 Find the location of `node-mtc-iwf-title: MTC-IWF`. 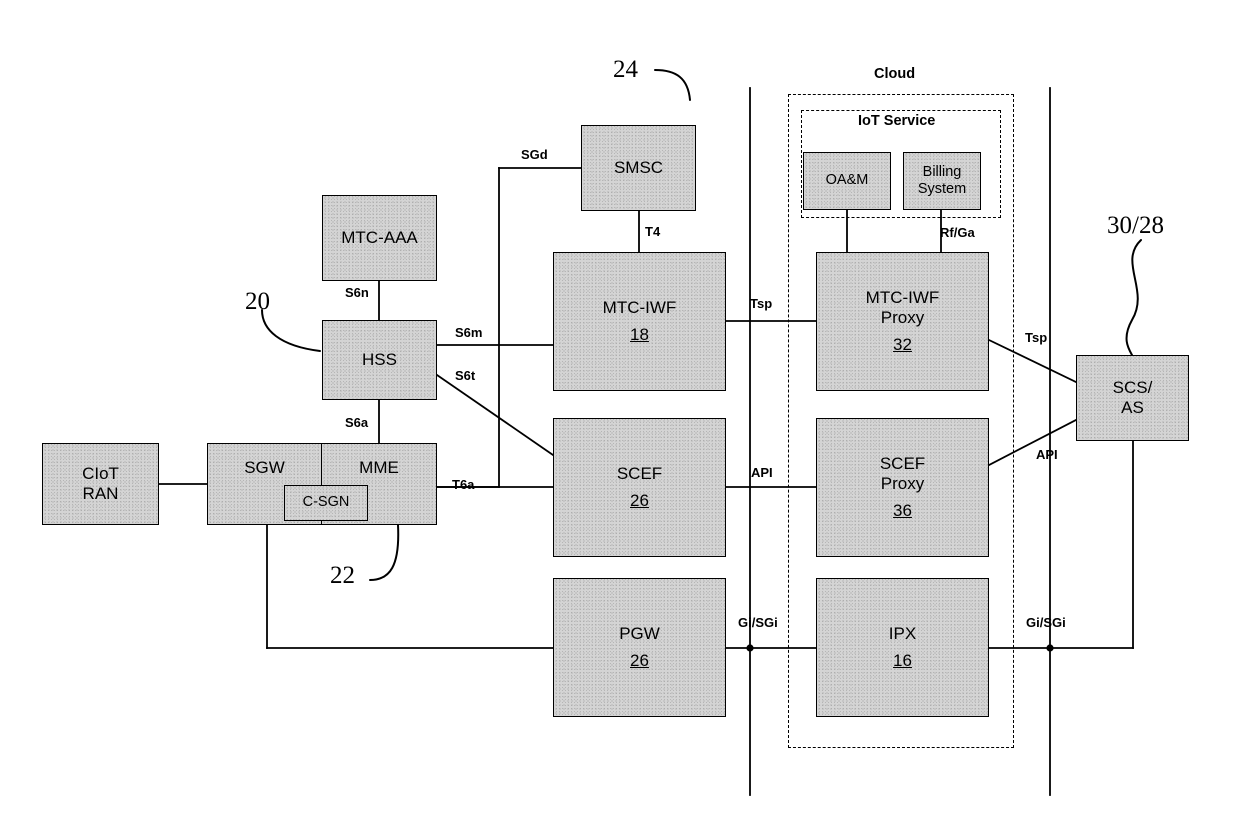

node-mtc-iwf-title: MTC-IWF is located at coordinates (639, 308).